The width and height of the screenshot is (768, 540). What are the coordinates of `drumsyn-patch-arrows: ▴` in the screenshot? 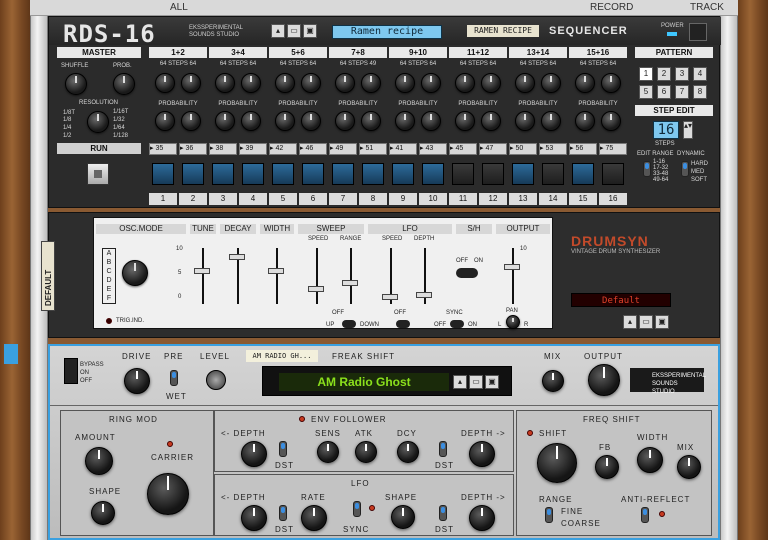 It's located at (630, 322).